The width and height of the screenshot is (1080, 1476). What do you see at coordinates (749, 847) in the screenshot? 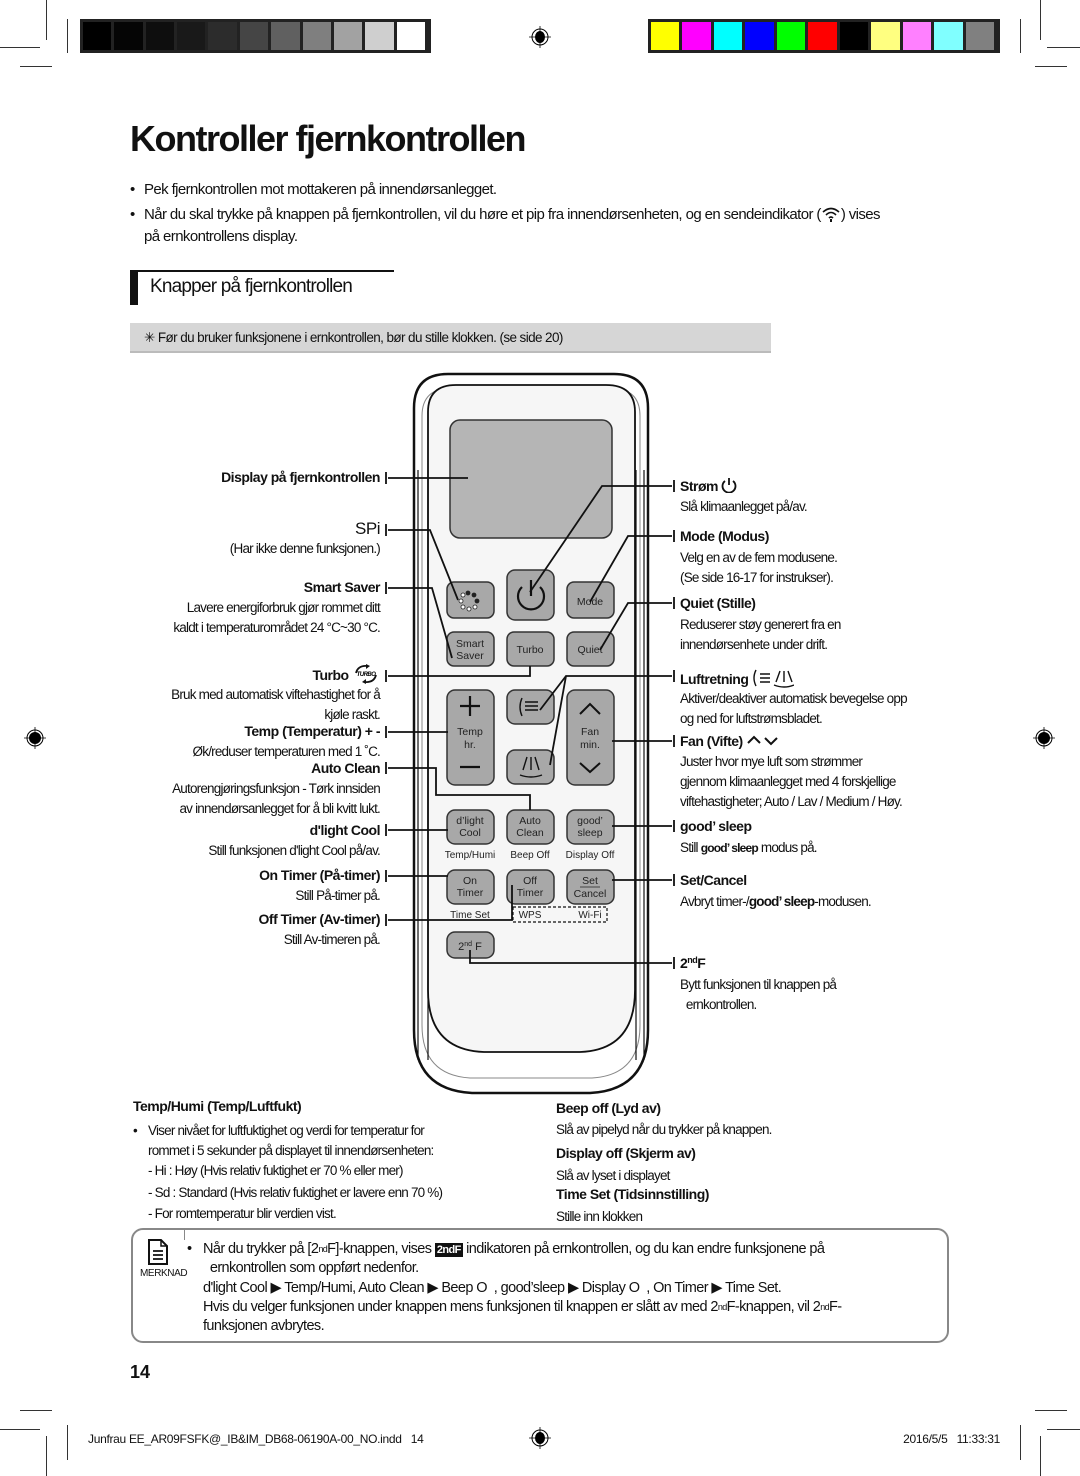
I see `callout-good-sleep-desc: Still good’ sleep modus på.` at bounding box center [749, 847].